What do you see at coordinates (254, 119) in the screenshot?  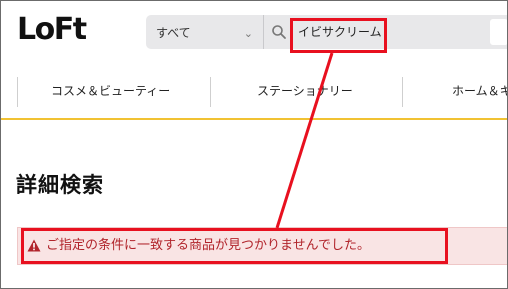 I see `nav-accent-rule` at bounding box center [254, 119].